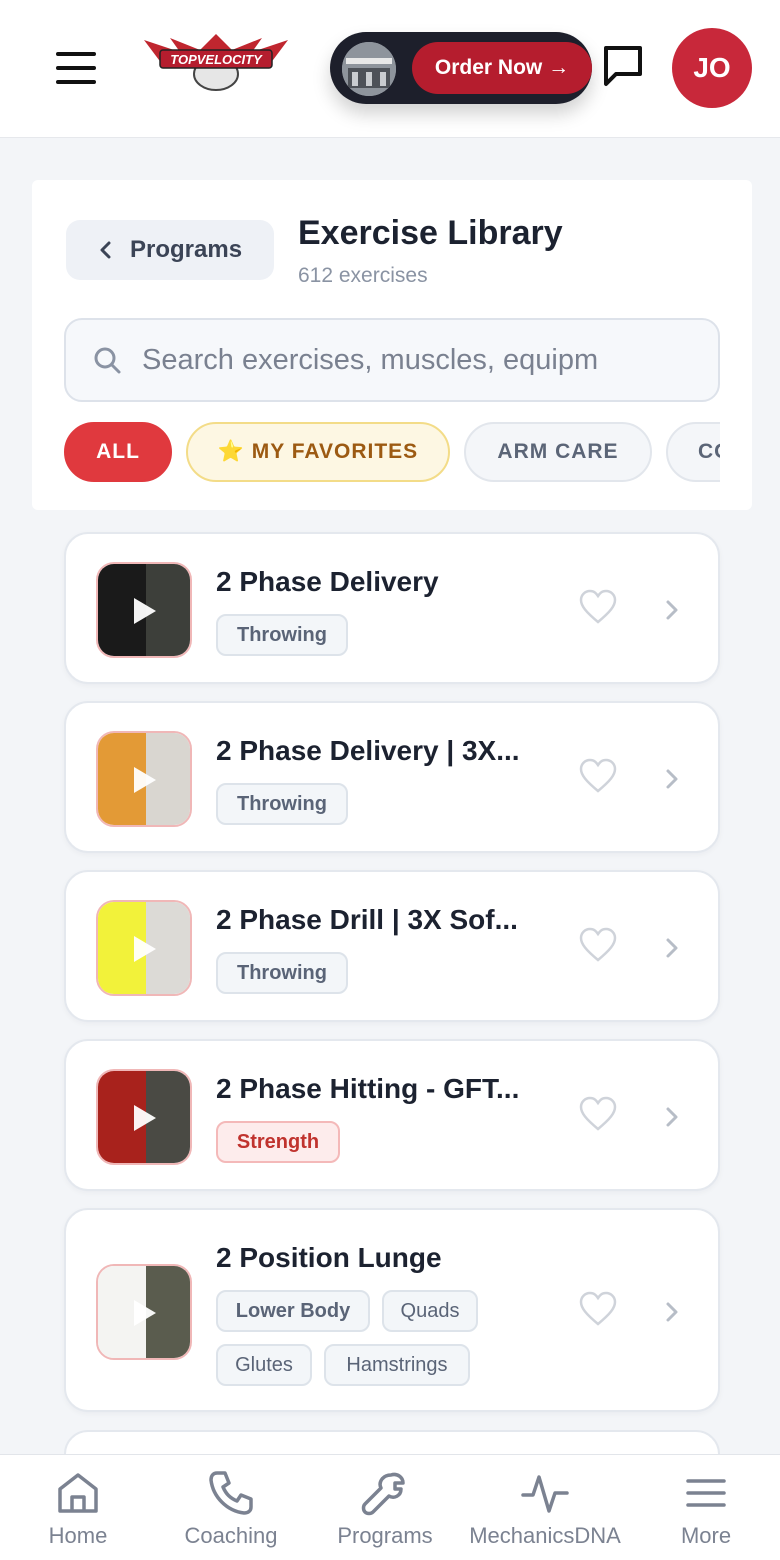  What do you see at coordinates (383, 1494) in the screenshot?
I see `wrench-icon` at bounding box center [383, 1494].